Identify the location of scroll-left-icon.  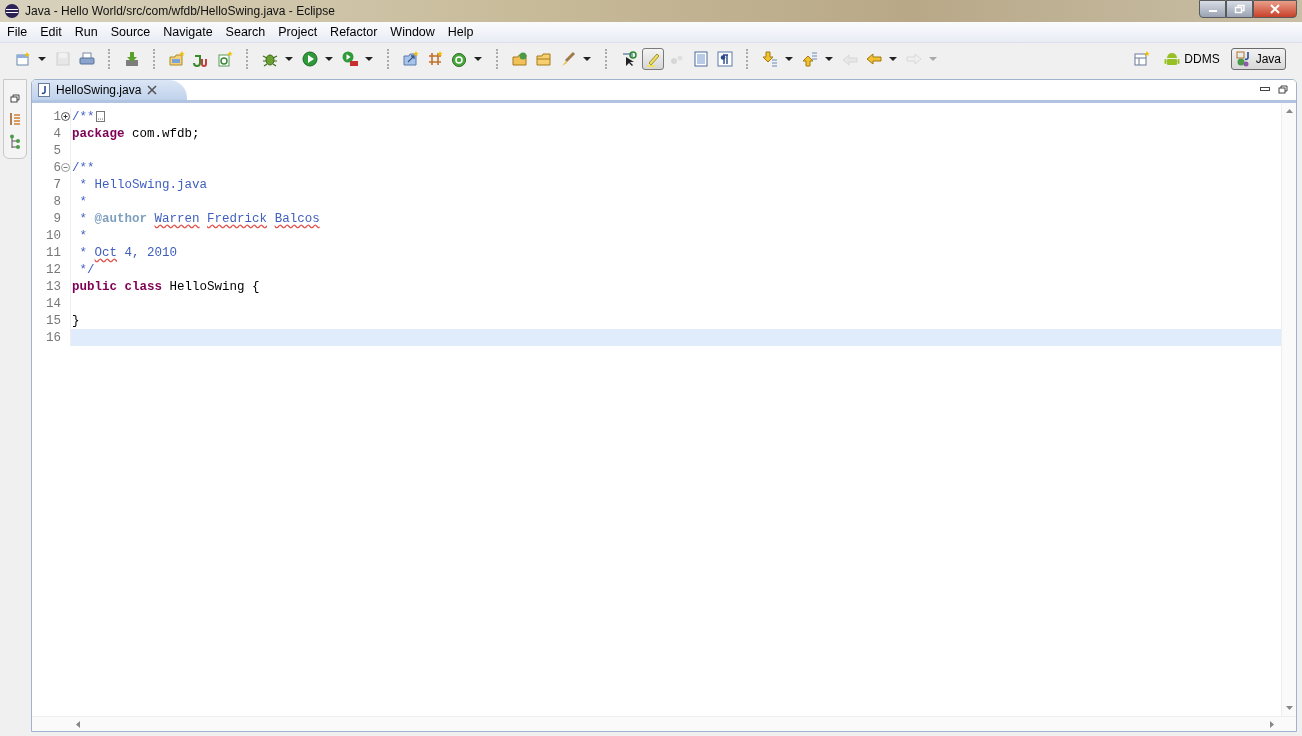
(78, 724).